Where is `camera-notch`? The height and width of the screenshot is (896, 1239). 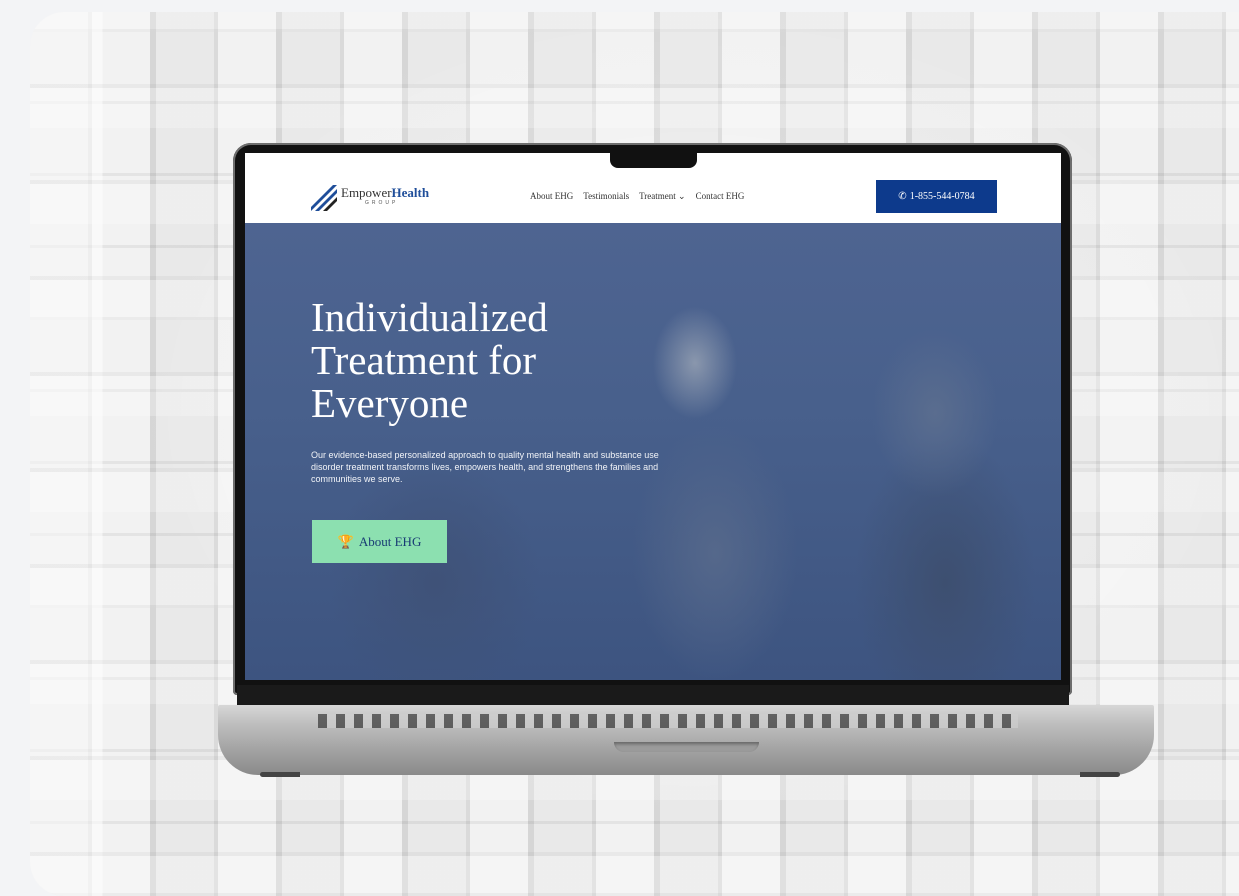
camera-notch is located at coordinates (653, 160).